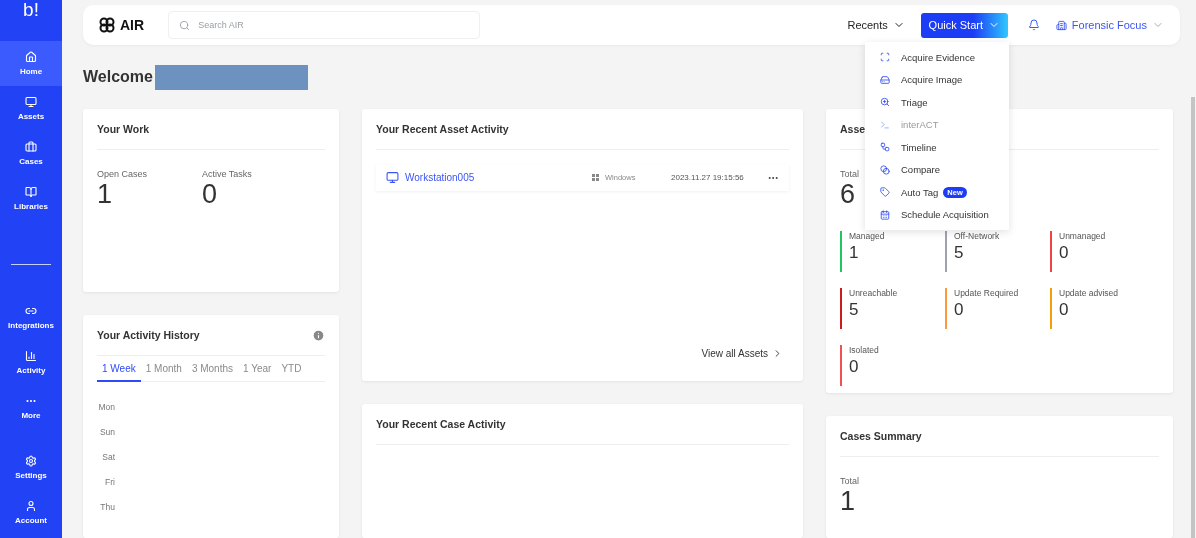  What do you see at coordinates (31, 192) in the screenshot?
I see `book-icon` at bounding box center [31, 192].